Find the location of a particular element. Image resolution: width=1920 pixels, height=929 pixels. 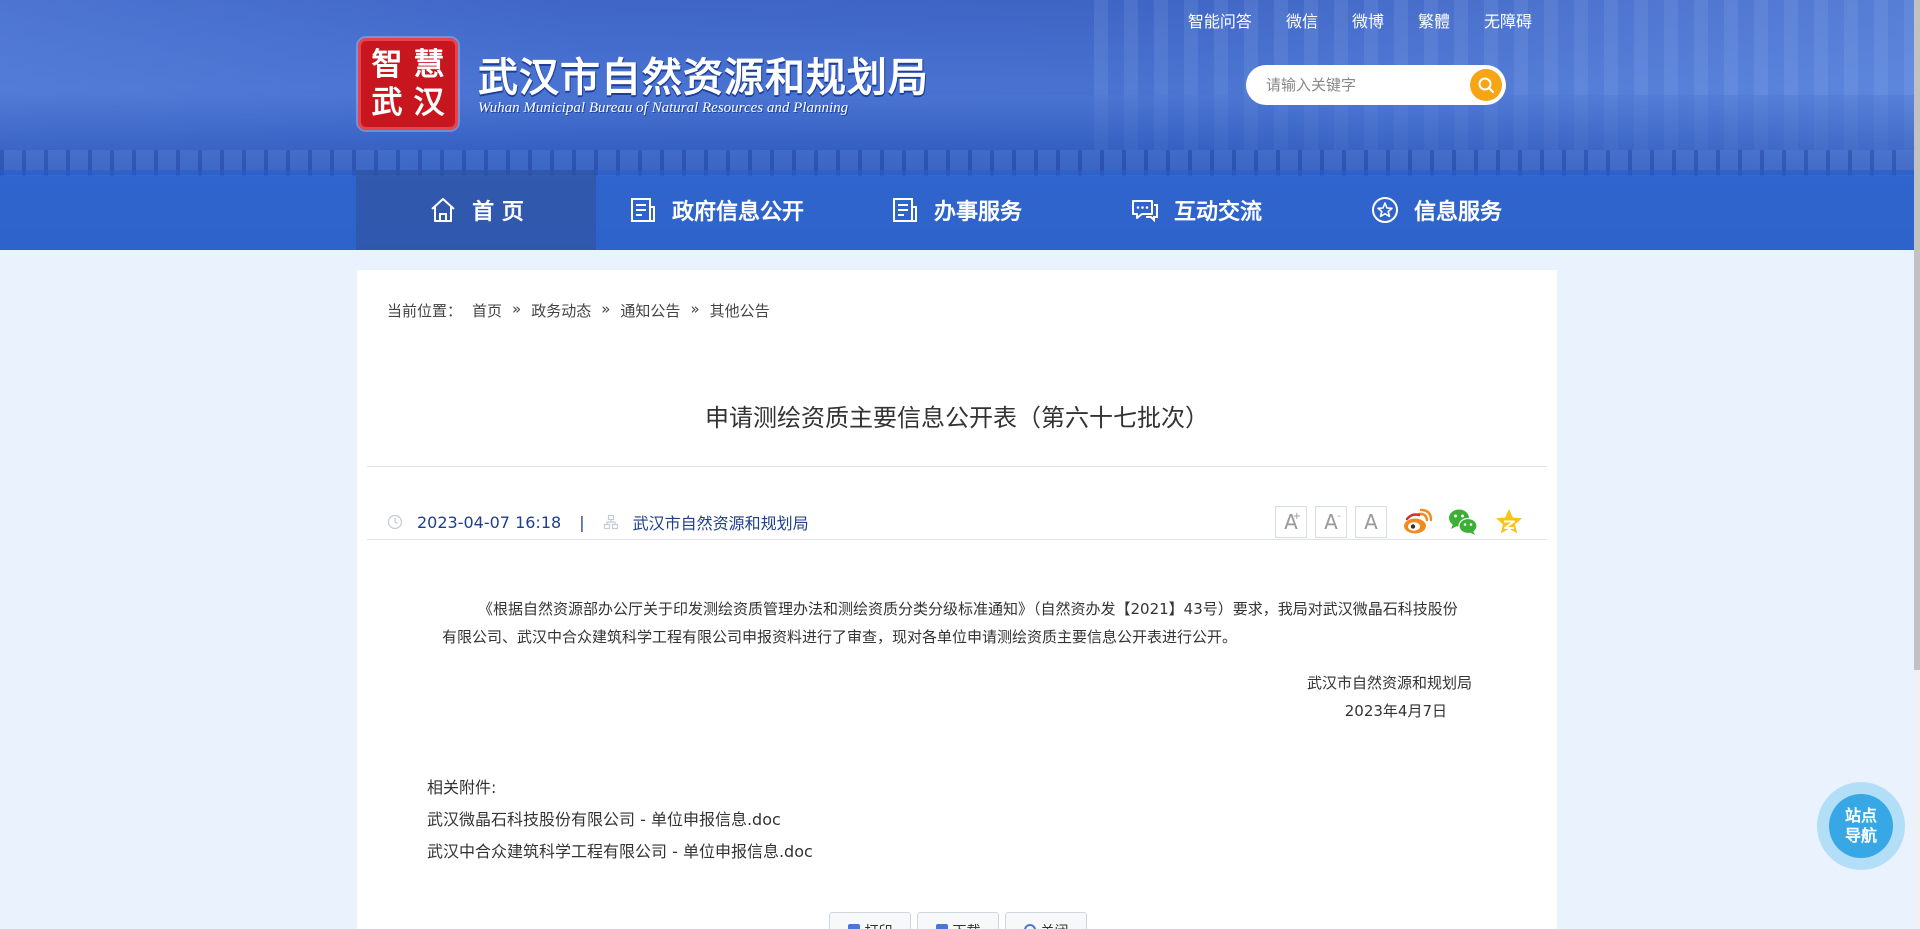

print-button: 打印 is located at coordinates (870, 920).